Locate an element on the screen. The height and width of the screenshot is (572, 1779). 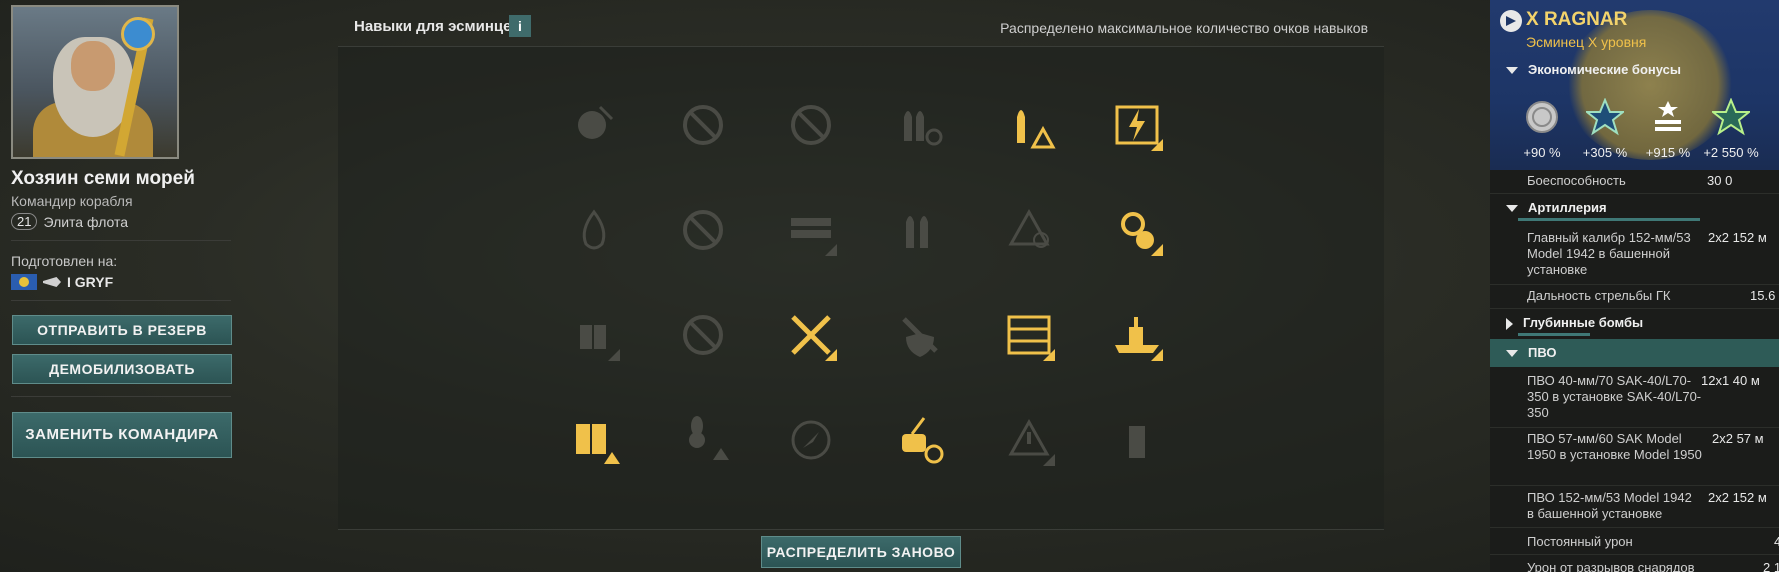
bonus-commander-xp: +915 % is located at coordinates (1668, 129).